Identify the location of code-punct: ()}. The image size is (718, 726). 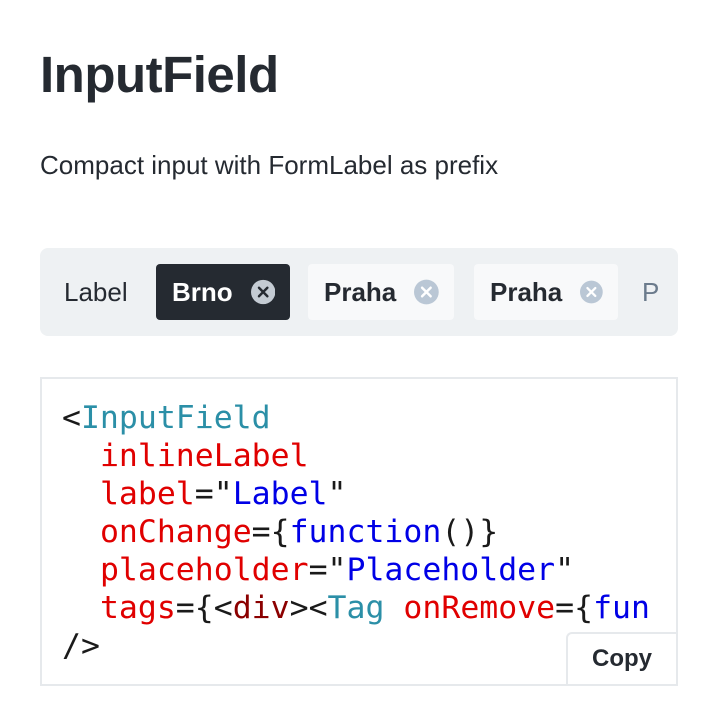
(470, 532).